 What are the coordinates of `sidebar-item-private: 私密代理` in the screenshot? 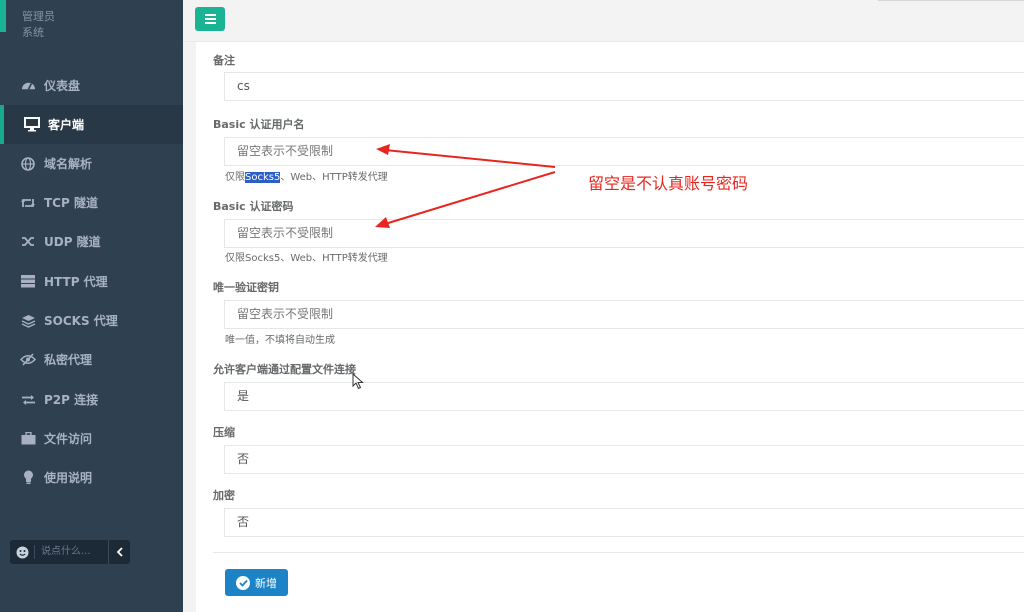 It's located at (91, 359).